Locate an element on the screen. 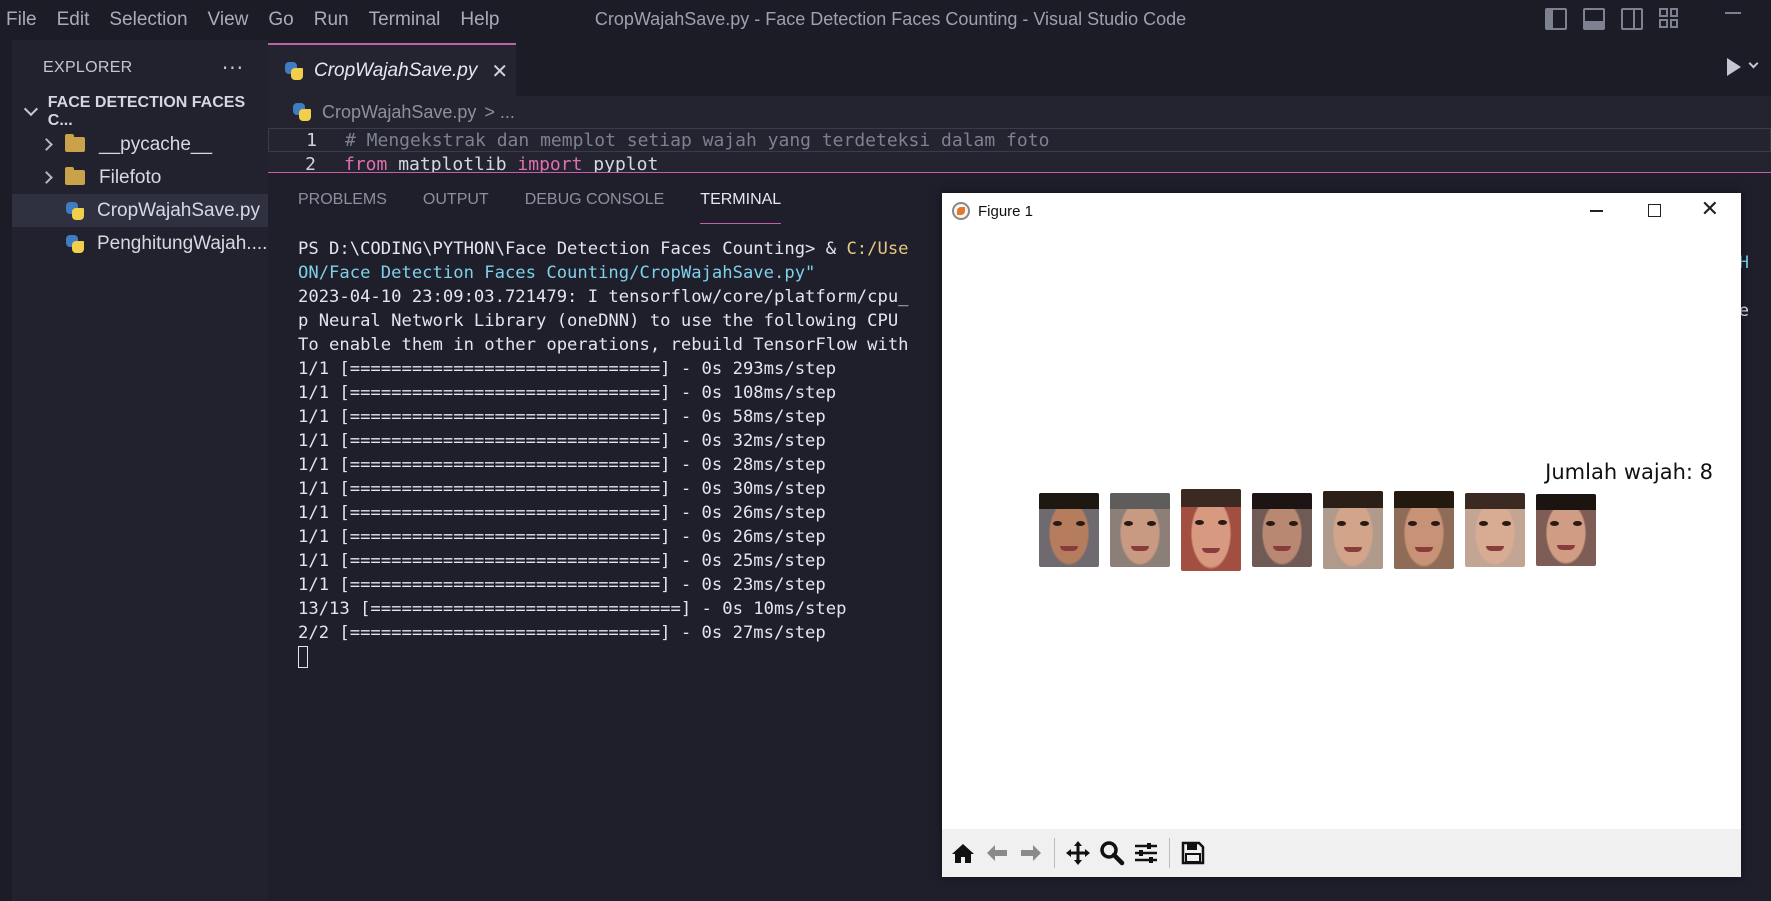  line-number: 2 is located at coordinates (310, 163).